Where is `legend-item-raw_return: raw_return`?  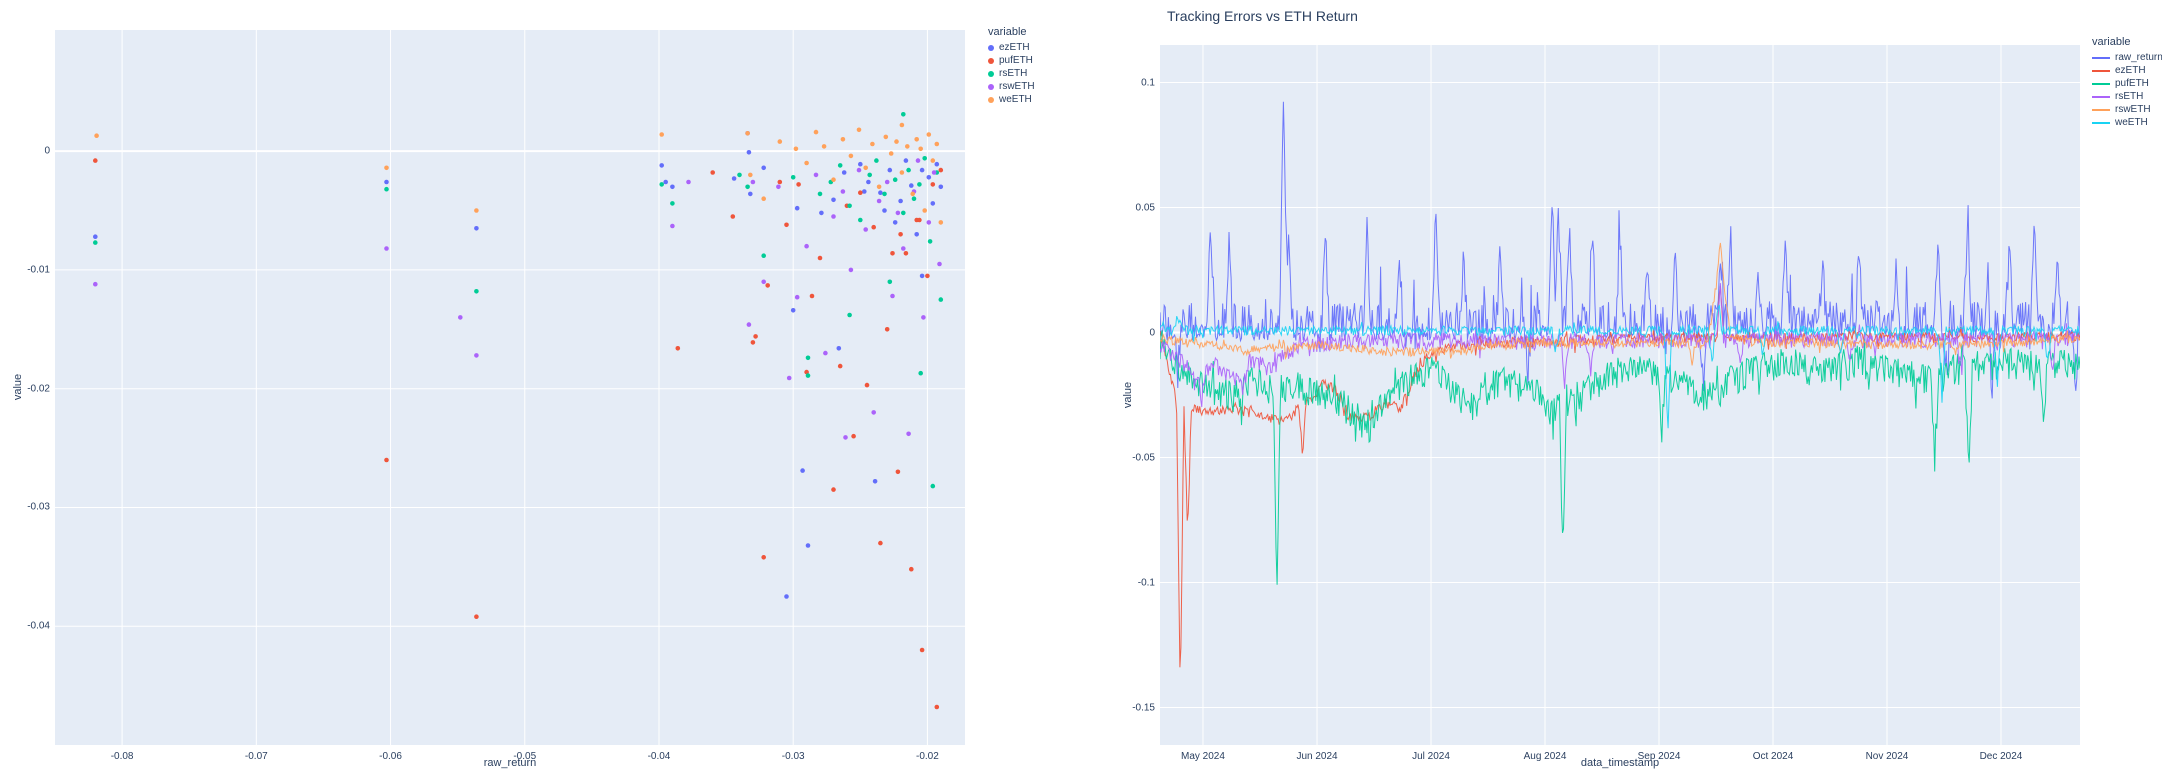 legend-item-raw_return: raw_return is located at coordinates (2127, 57).